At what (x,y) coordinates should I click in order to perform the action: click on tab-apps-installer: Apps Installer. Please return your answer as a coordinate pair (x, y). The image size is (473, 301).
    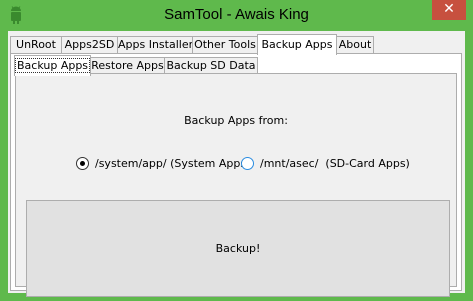
    Looking at the image, I should click on (155, 45).